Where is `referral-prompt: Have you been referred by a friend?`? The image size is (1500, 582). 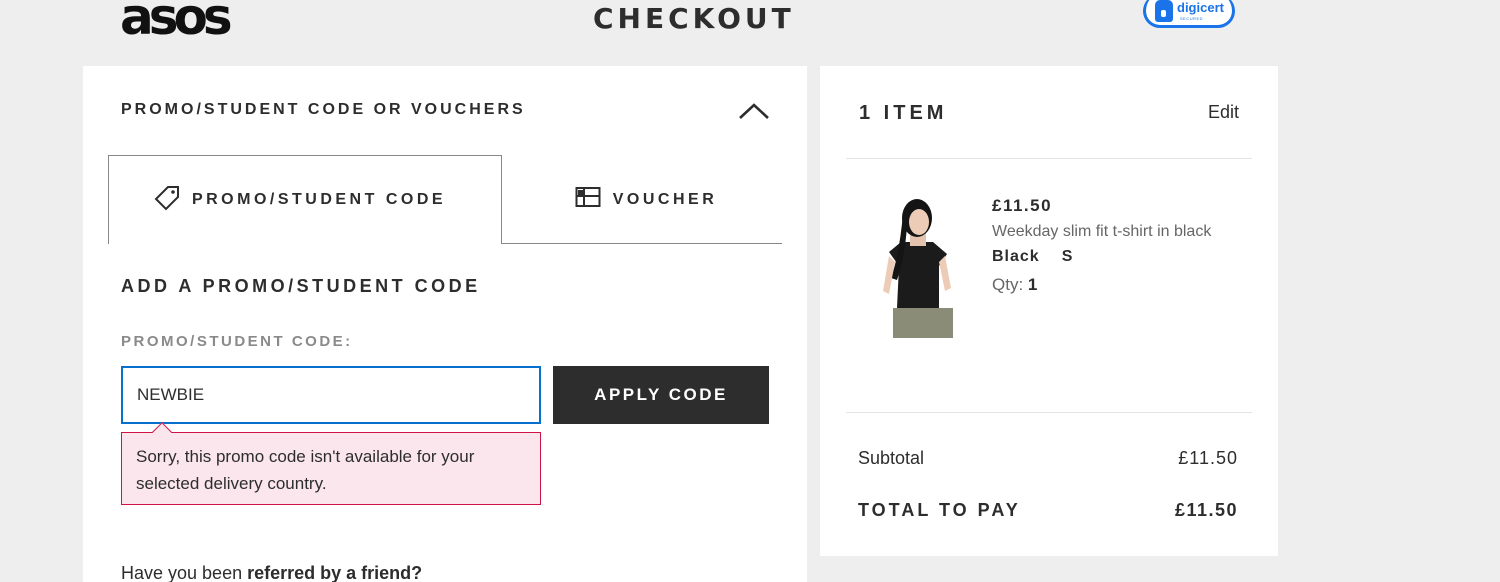 referral-prompt: Have you been referred by a friend? is located at coordinates (271, 572).